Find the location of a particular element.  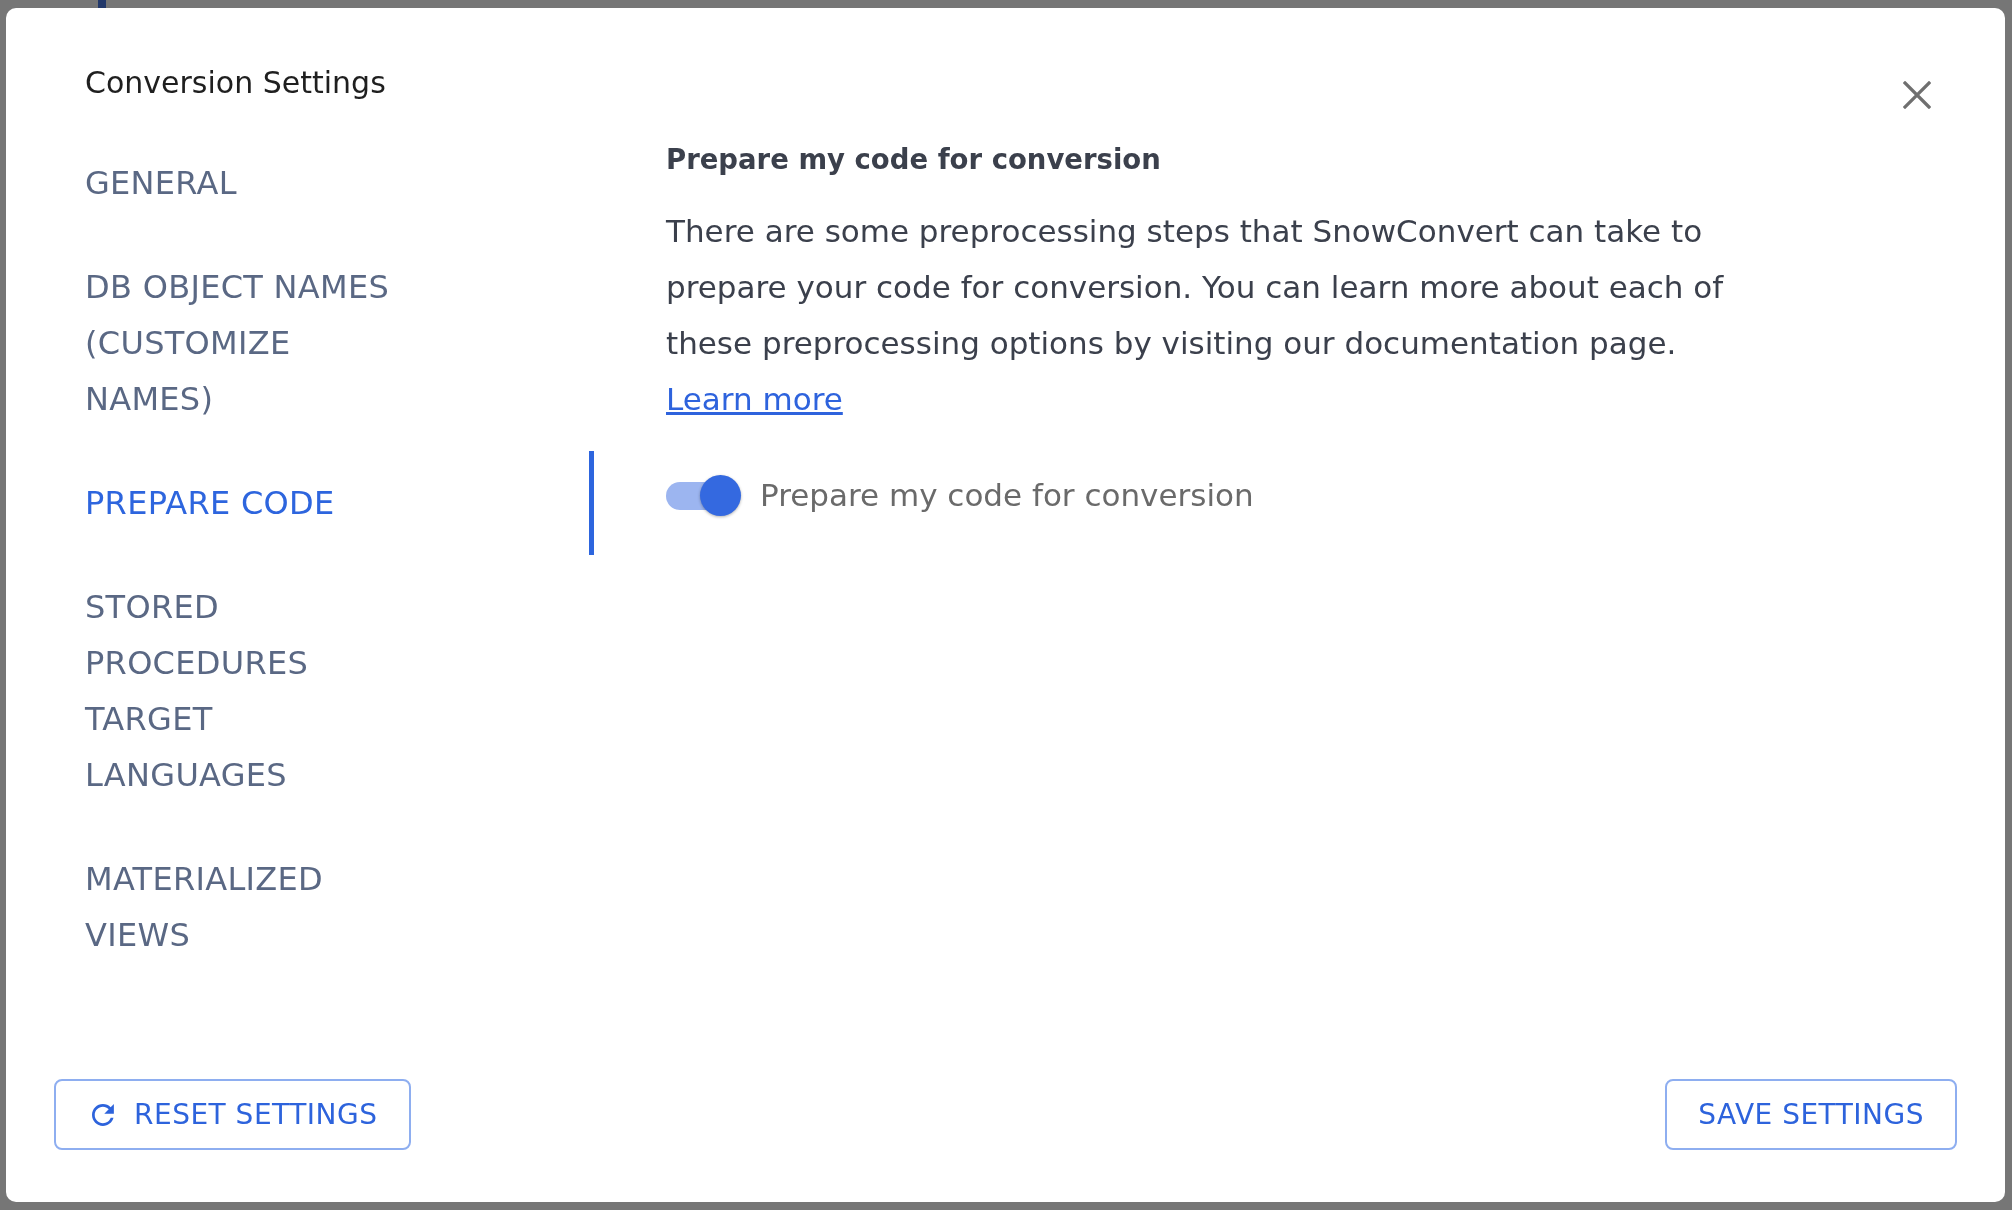

save-button: SAVE SETTINGS is located at coordinates (1811, 1114).